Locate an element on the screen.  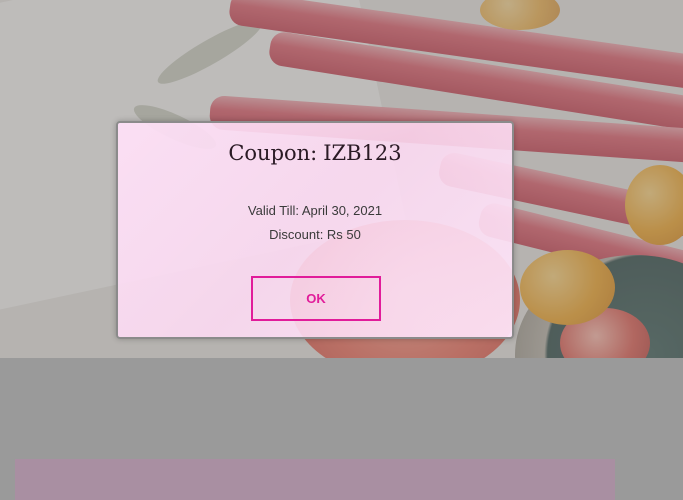
coupon-title-prefix: Coupon: is located at coordinates (273, 153).